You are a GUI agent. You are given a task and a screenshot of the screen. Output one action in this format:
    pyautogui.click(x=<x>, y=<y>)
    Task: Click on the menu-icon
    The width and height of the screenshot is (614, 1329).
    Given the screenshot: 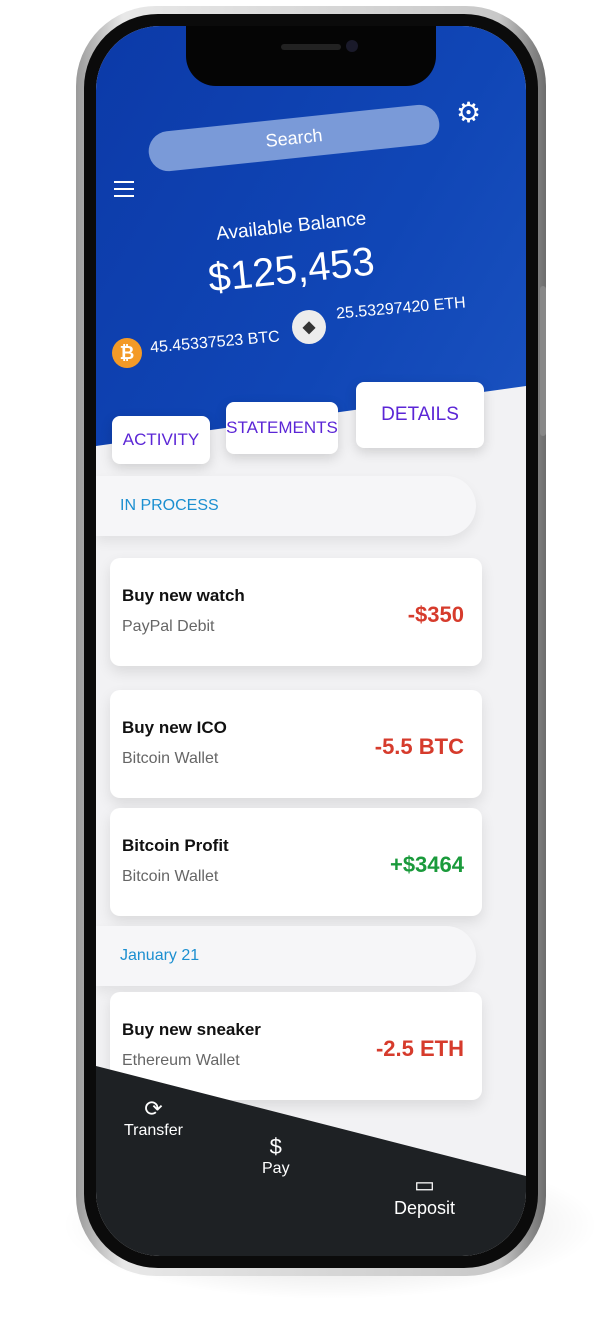 What is the action you would take?
    pyautogui.click(x=124, y=189)
    